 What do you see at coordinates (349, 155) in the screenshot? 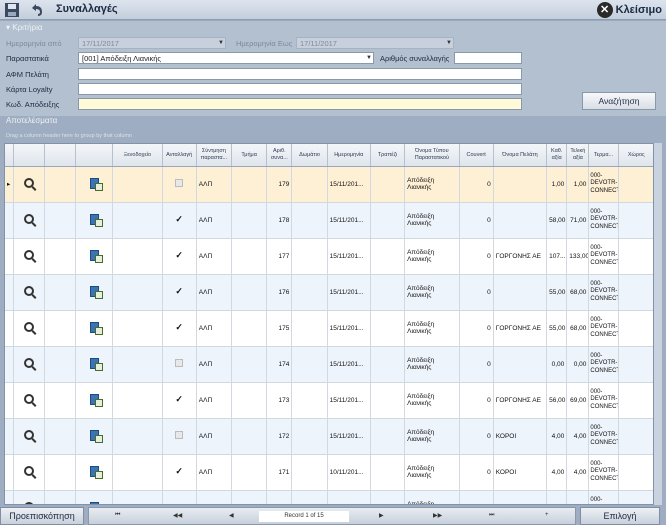
I see `column-header: Ημερομηνία` at bounding box center [349, 155].